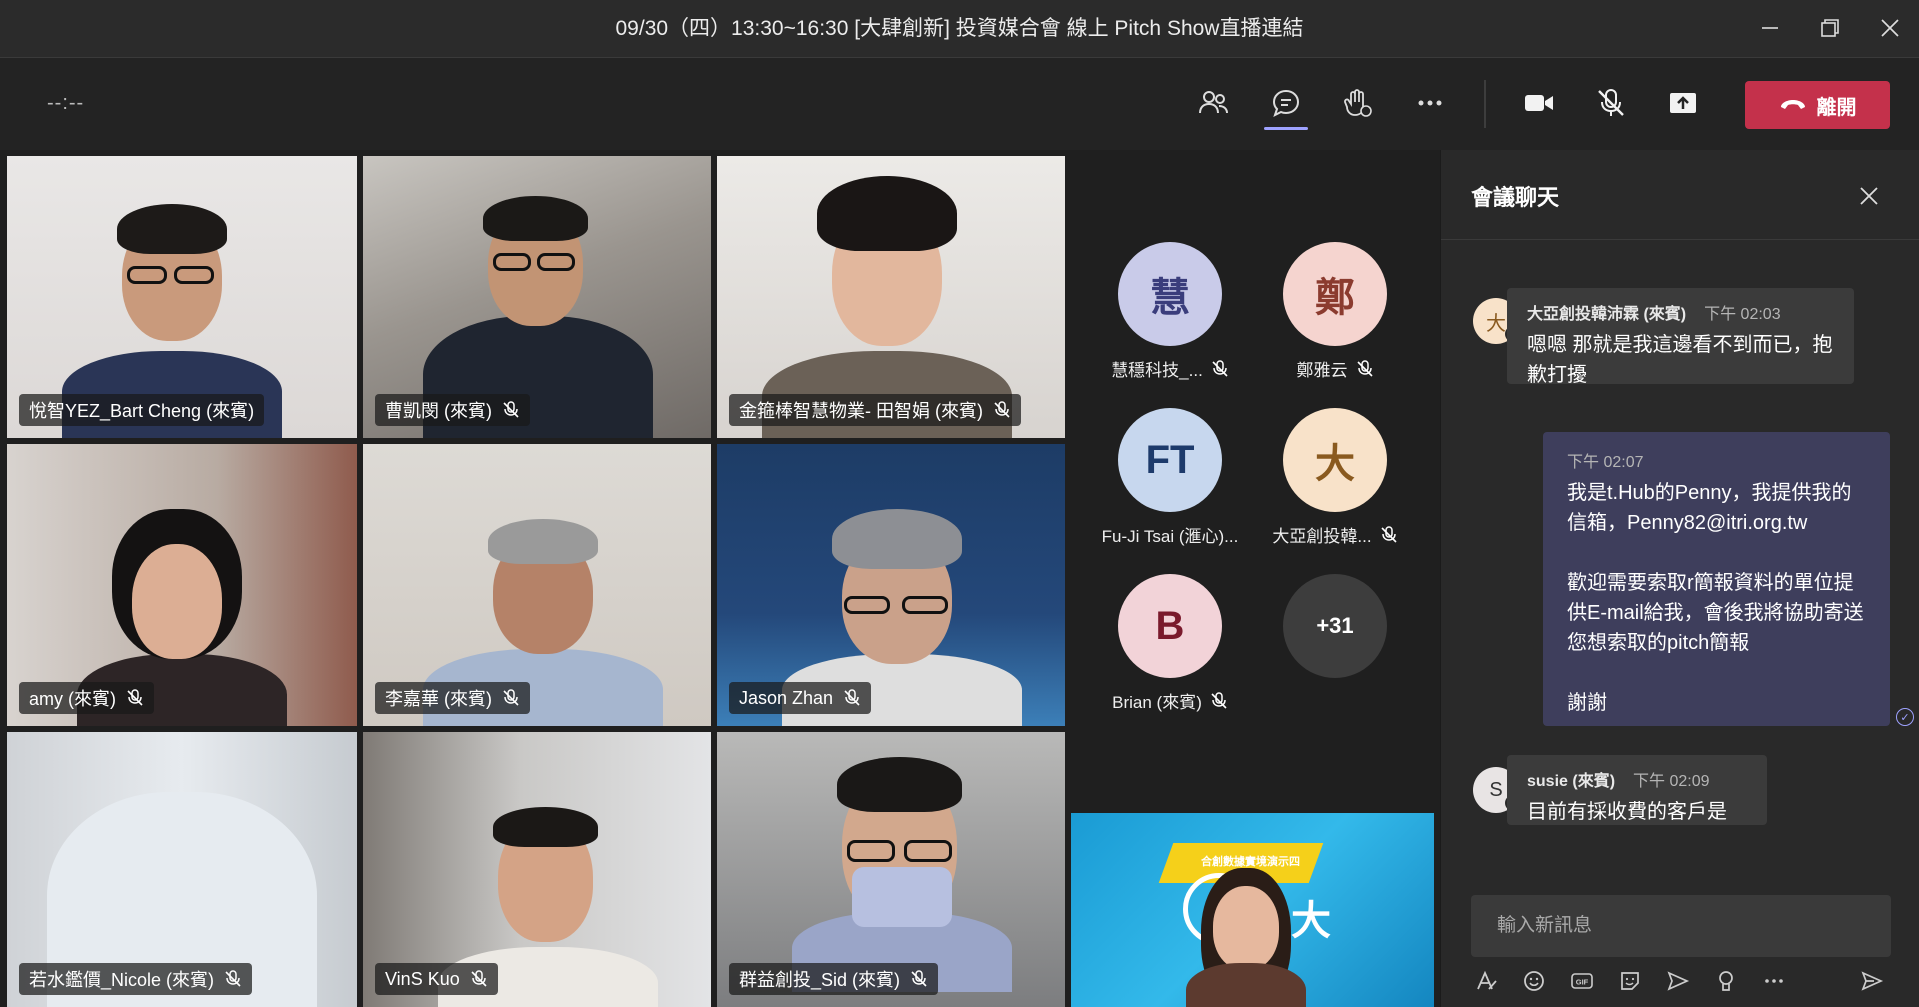 Image resolution: width=1919 pixels, height=1007 pixels. Describe the element at coordinates (1213, 103) in the screenshot. I see `people-icon` at that location.